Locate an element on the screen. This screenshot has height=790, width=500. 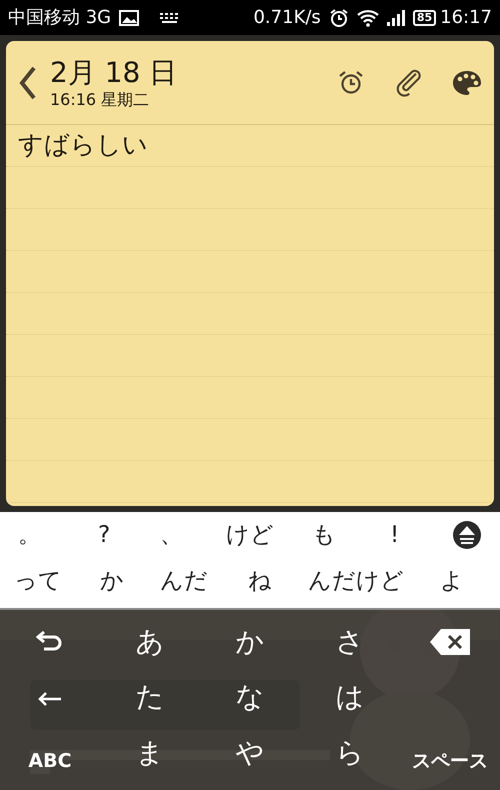
suggestion-word: も is located at coordinates (324, 535).